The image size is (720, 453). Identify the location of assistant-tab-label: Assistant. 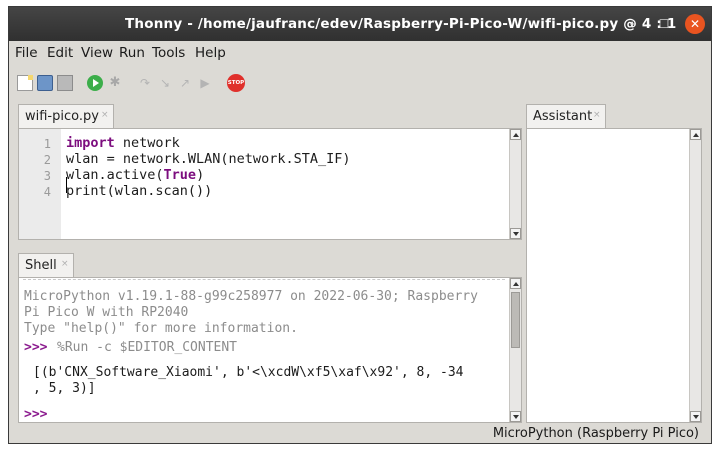
(563, 116).